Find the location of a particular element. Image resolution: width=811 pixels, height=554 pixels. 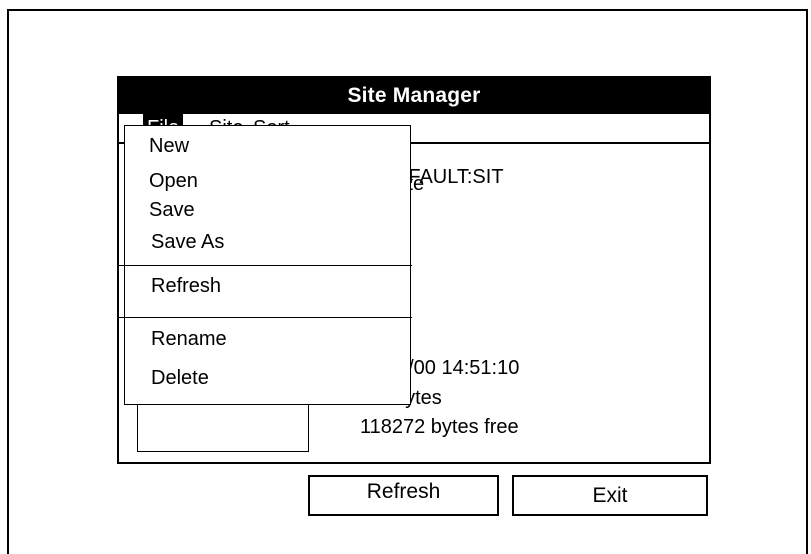

file-menu-save: Save is located at coordinates (267, 210).